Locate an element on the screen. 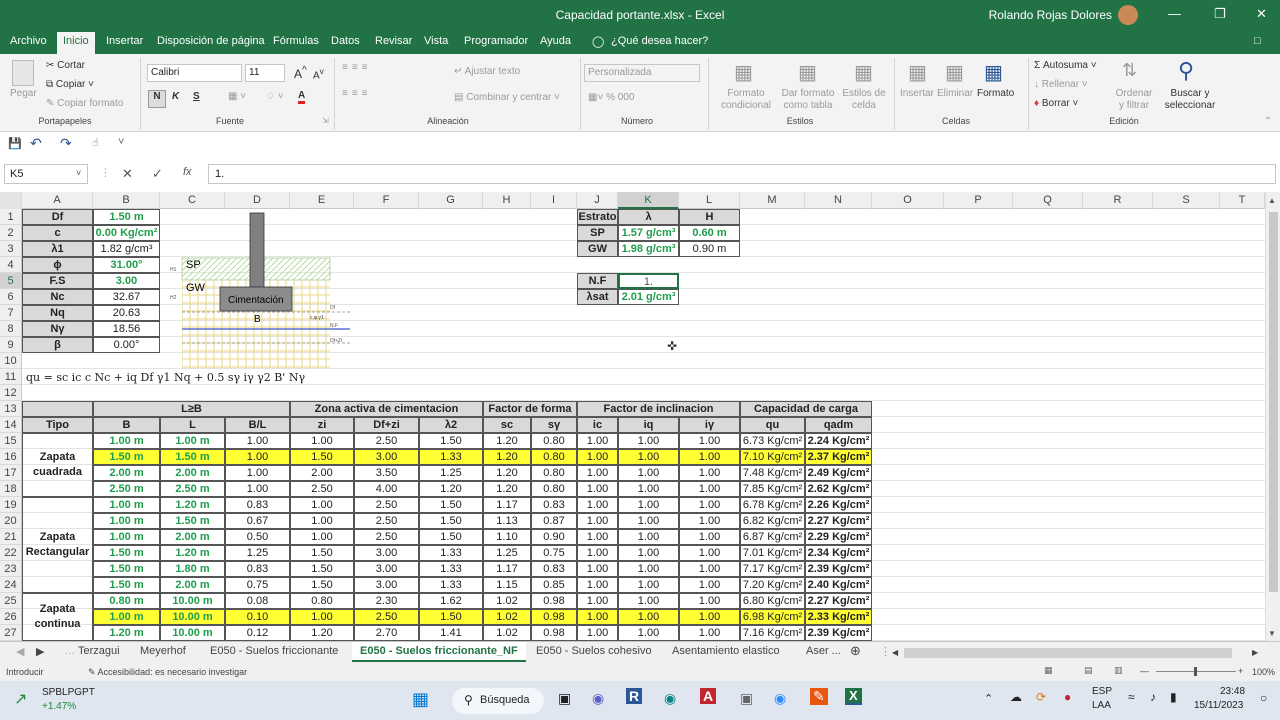 Image resolution: width=1280 pixels, height=720 pixels. table-cell: 0.80 m is located at coordinates (126, 601).